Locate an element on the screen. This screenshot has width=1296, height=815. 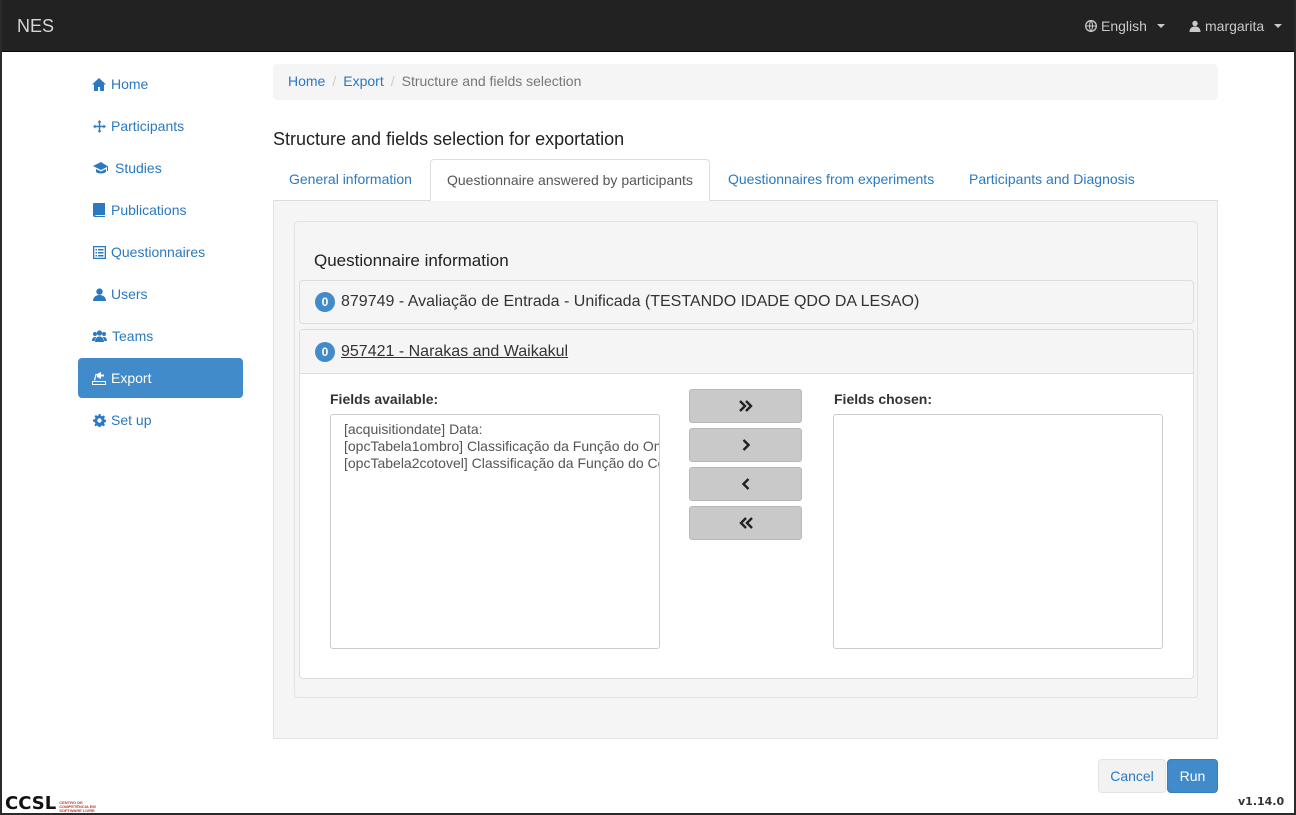
double-chevron-right-icon is located at coordinates (745, 406).